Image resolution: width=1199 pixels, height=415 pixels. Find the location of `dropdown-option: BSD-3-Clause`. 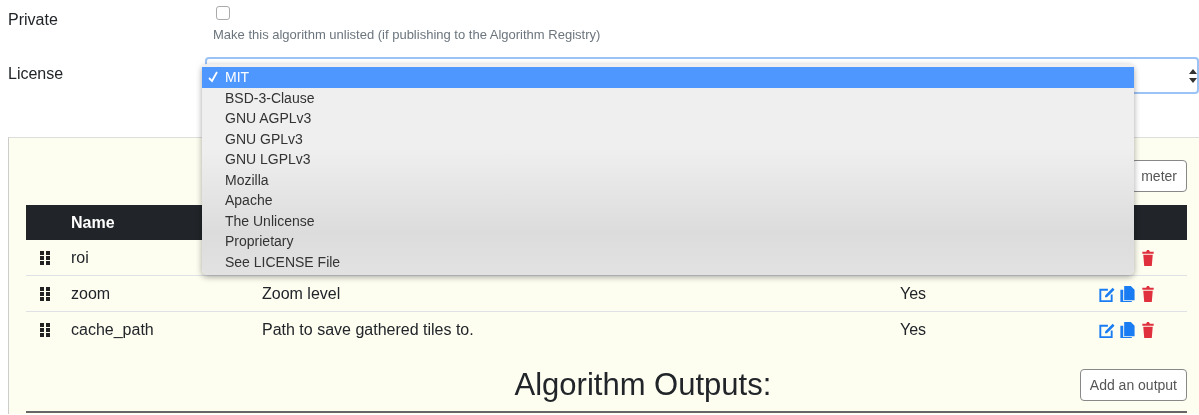

dropdown-option: BSD-3-Clause is located at coordinates (668, 97).